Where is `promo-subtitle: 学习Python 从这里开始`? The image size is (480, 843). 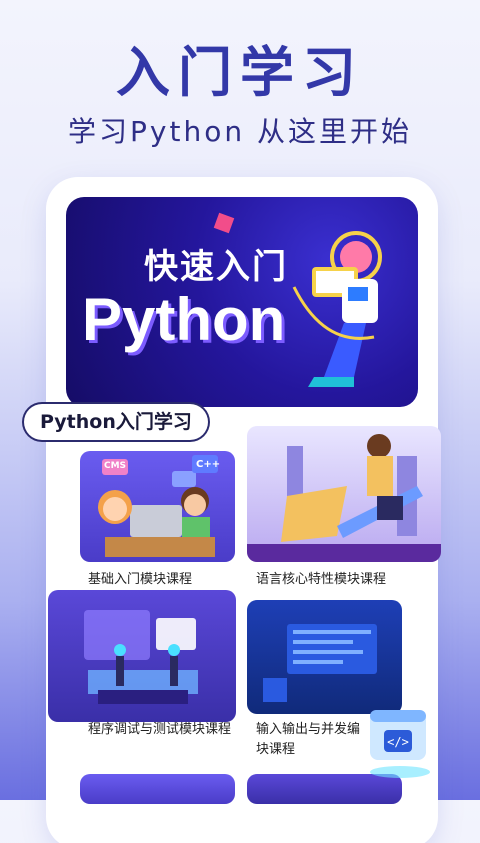
promo-subtitle: 学习Python 从这里开始 is located at coordinates (240, 131).